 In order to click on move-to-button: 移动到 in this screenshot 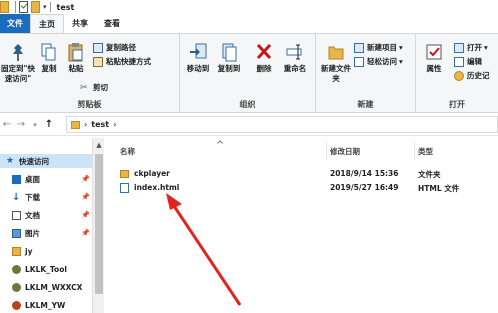, I will do `click(198, 58)`.